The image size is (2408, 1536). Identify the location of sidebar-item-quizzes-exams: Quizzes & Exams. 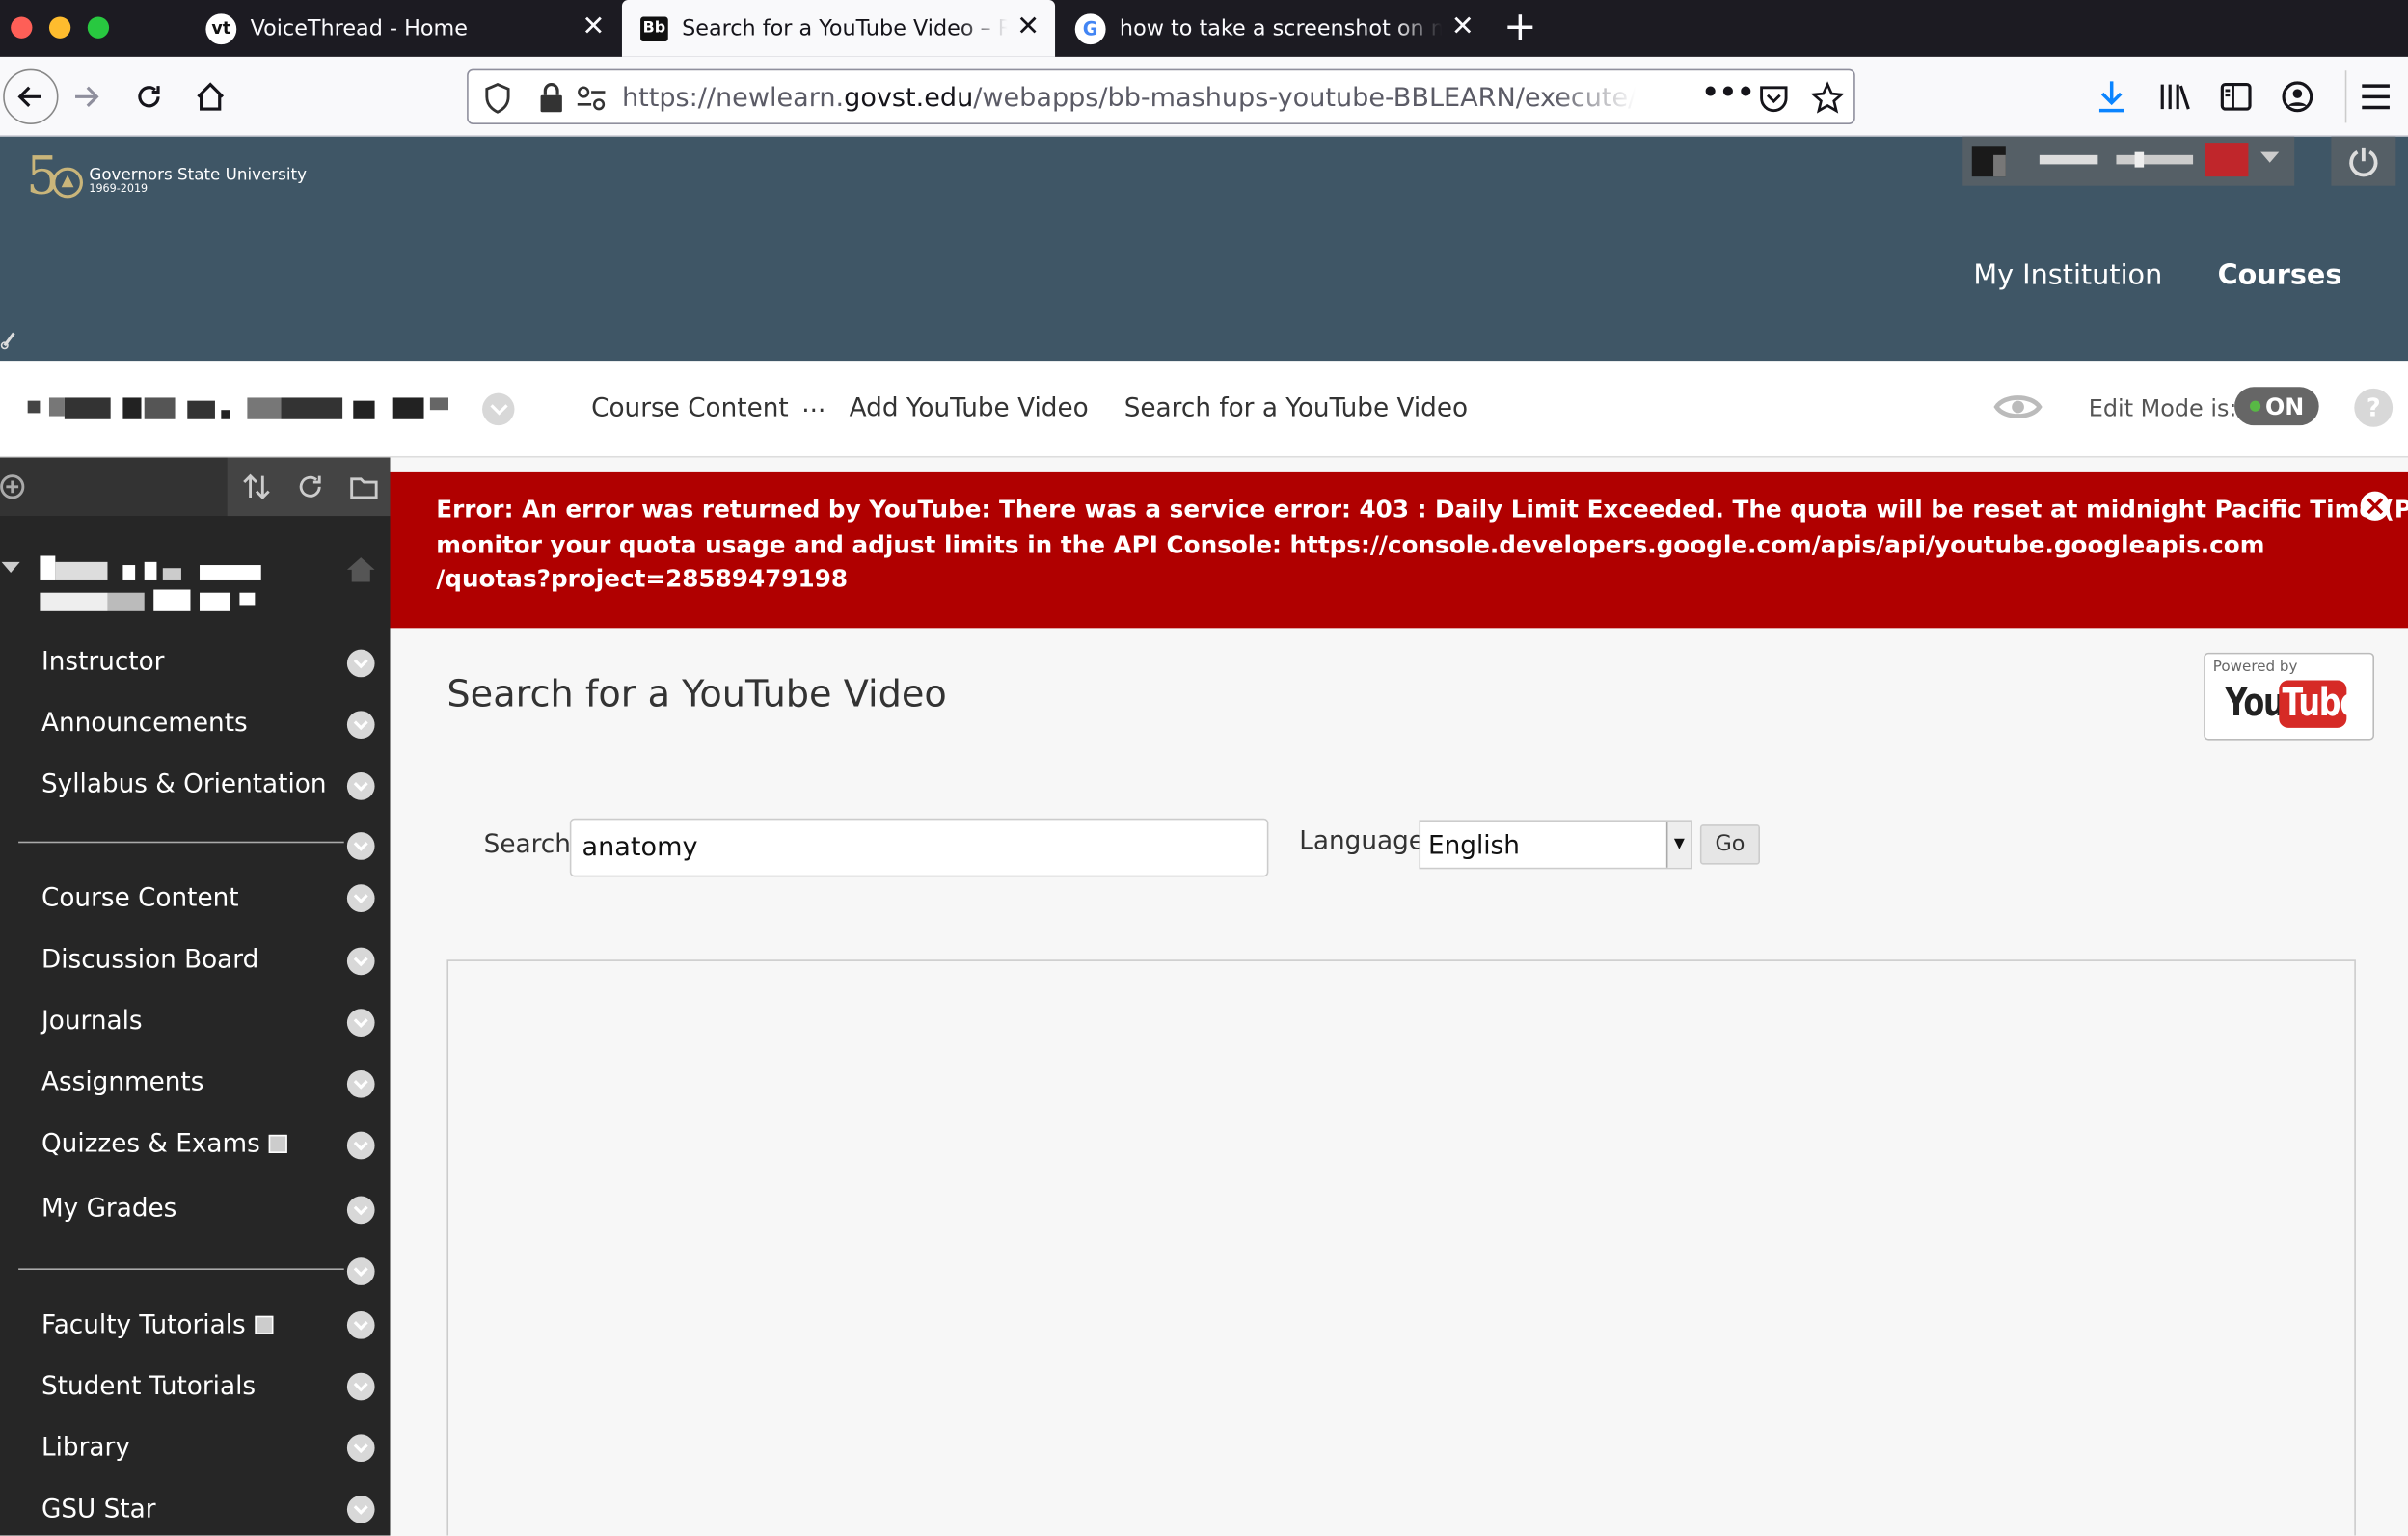
(164, 1143).